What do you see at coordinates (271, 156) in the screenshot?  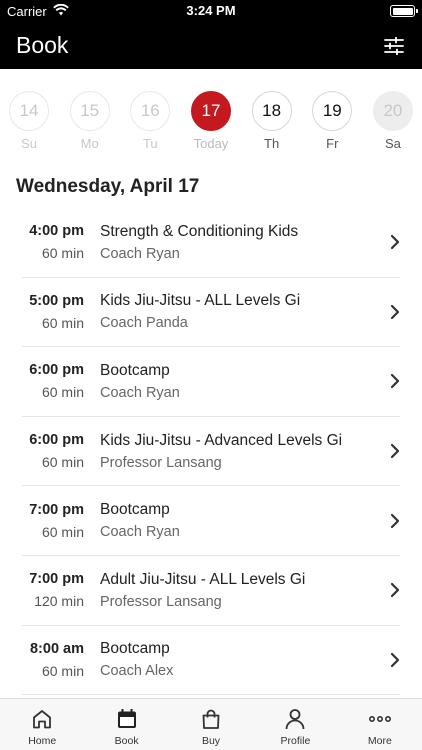 I see `day-item-thu: 18 Th` at bounding box center [271, 156].